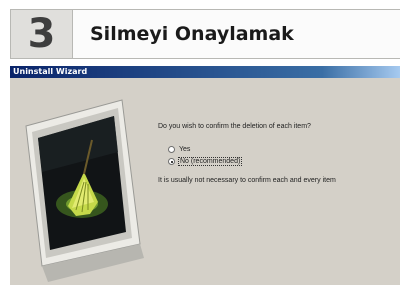  I want to click on option-yes: Yes, so click(179, 149).